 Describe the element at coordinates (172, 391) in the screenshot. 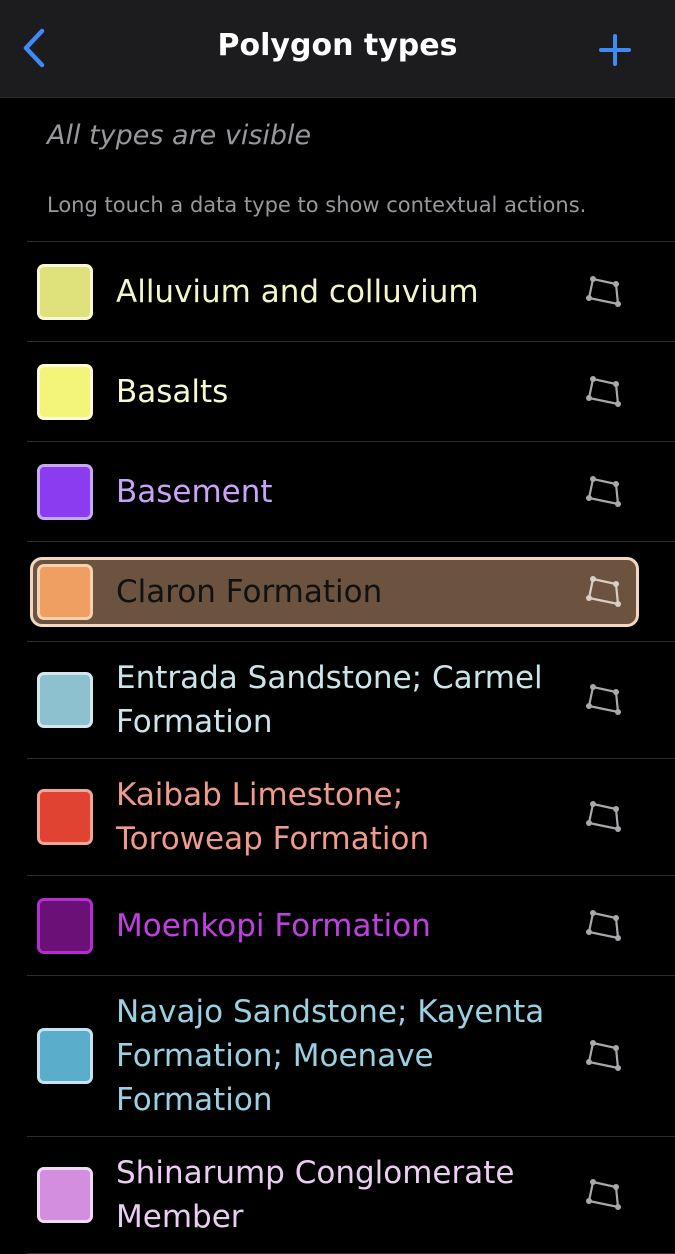

I see `type-label: Basalts` at that location.